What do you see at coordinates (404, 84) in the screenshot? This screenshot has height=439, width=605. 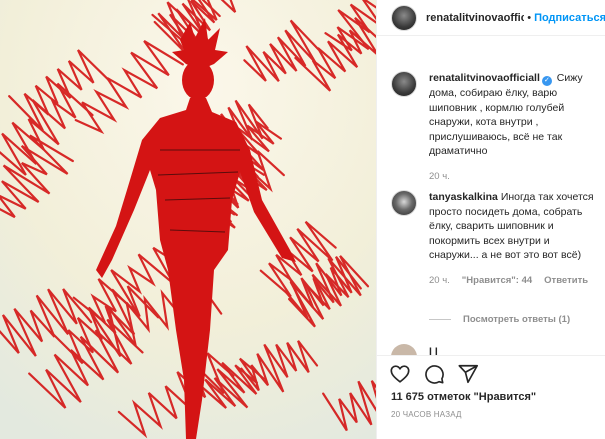 I see `caption-avatar` at bounding box center [404, 84].